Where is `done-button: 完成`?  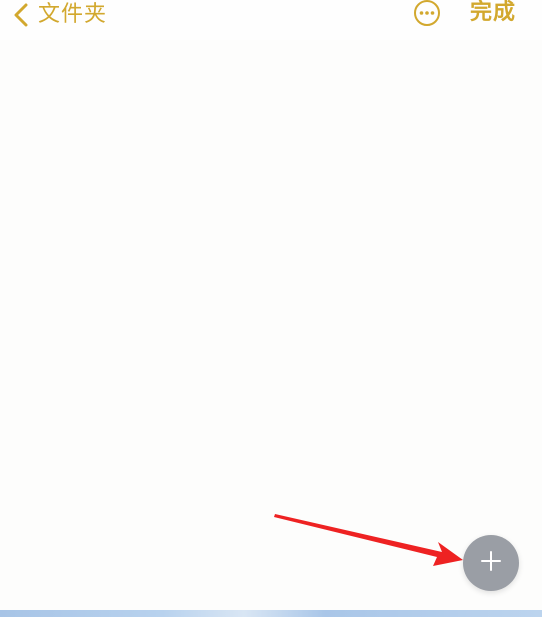
done-button: 完成 is located at coordinates (493, 15).